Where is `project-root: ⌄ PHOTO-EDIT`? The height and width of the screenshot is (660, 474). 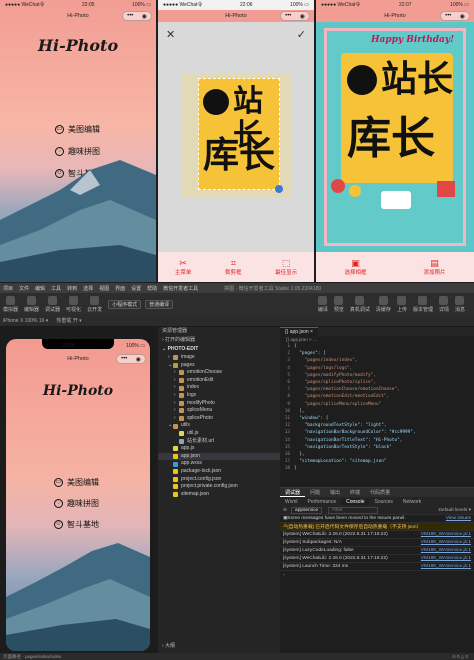
project-root: ⌄ PHOTO-EDIT is located at coordinates (219, 349).